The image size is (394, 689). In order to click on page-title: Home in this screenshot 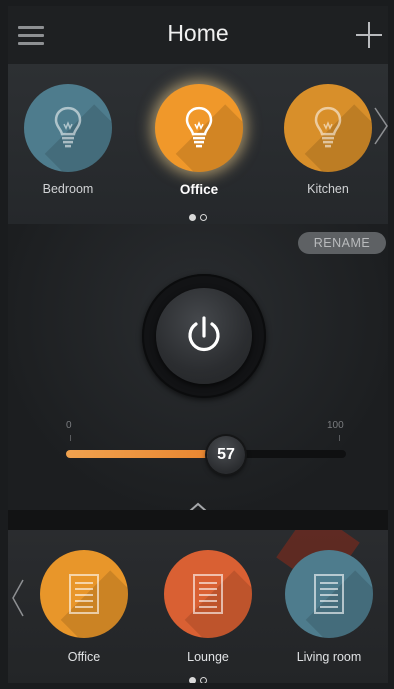, I will do `click(198, 33)`.